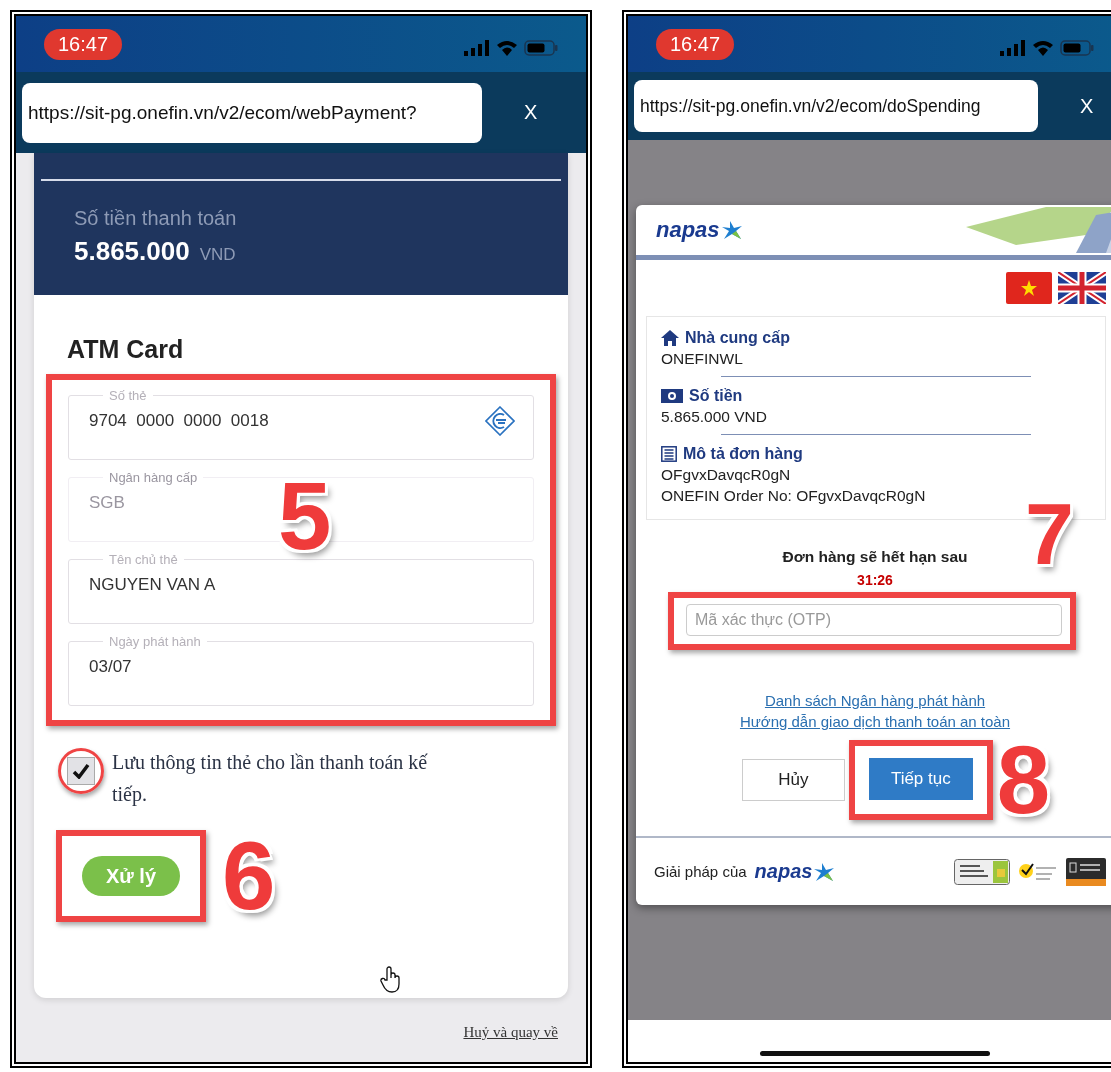 The width and height of the screenshot is (1111, 1072). I want to click on input-field: Số thẻ 9704 0000 0000 0018, so click(301, 424).